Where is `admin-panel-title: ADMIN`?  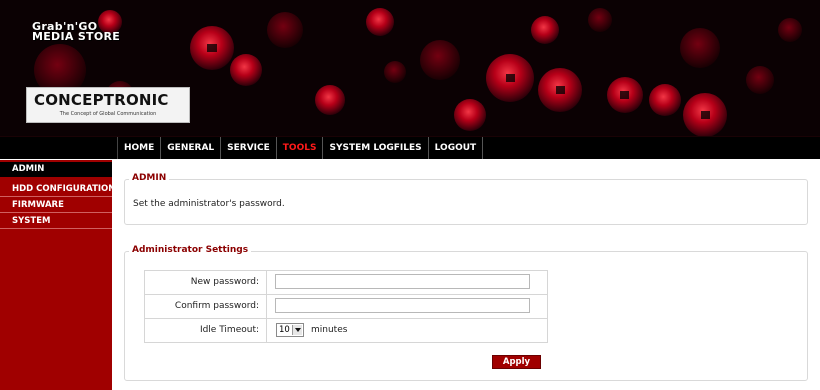
admin-panel-title: ADMIN is located at coordinates (149, 178).